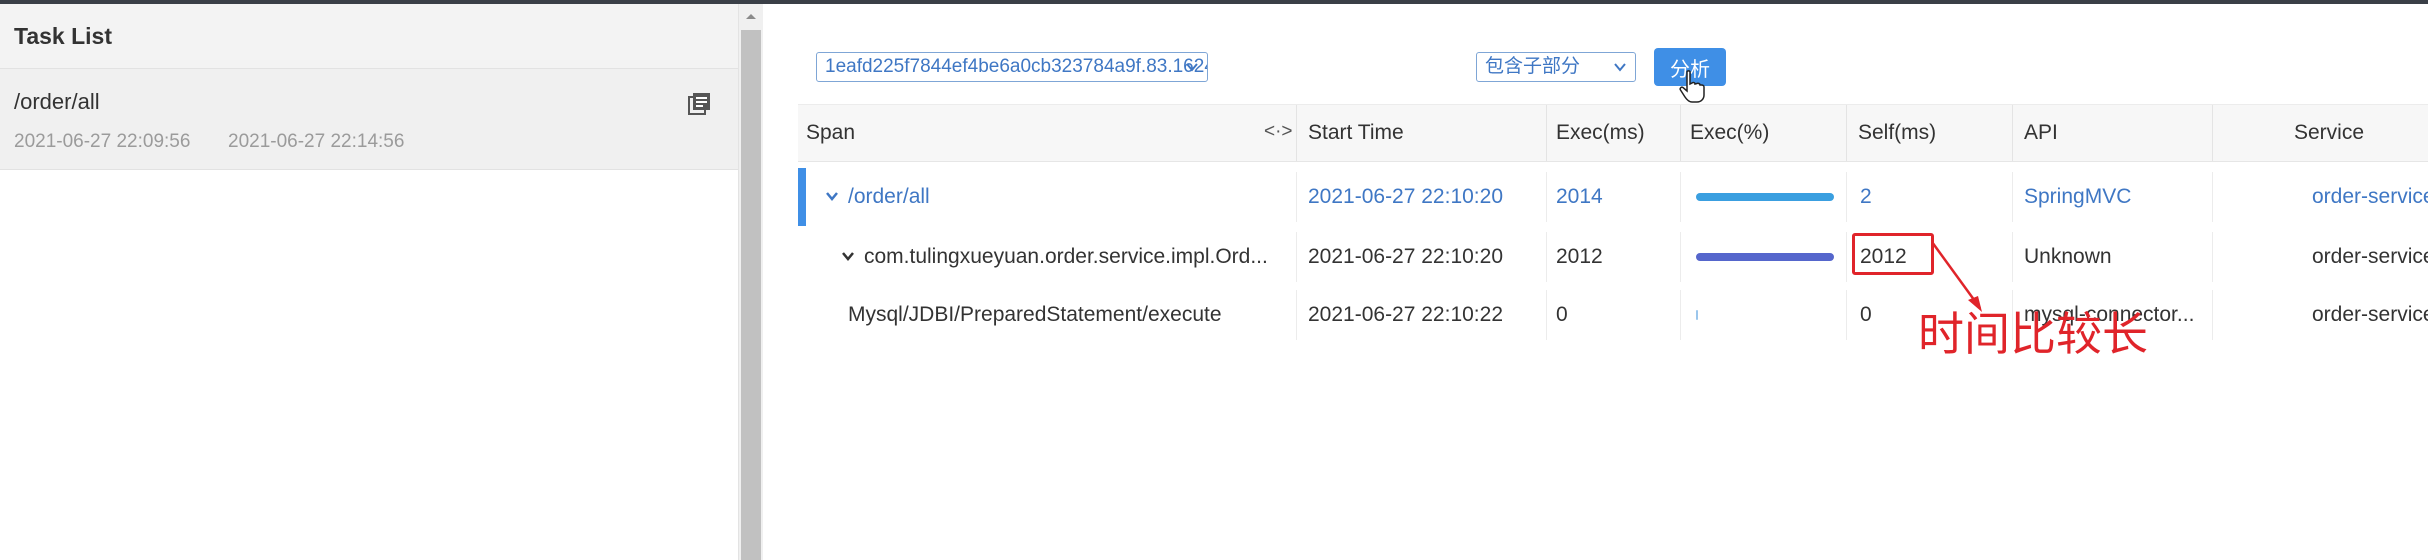  What do you see at coordinates (1562, 314) in the screenshot?
I see `exec-ms-cell: 0` at bounding box center [1562, 314].